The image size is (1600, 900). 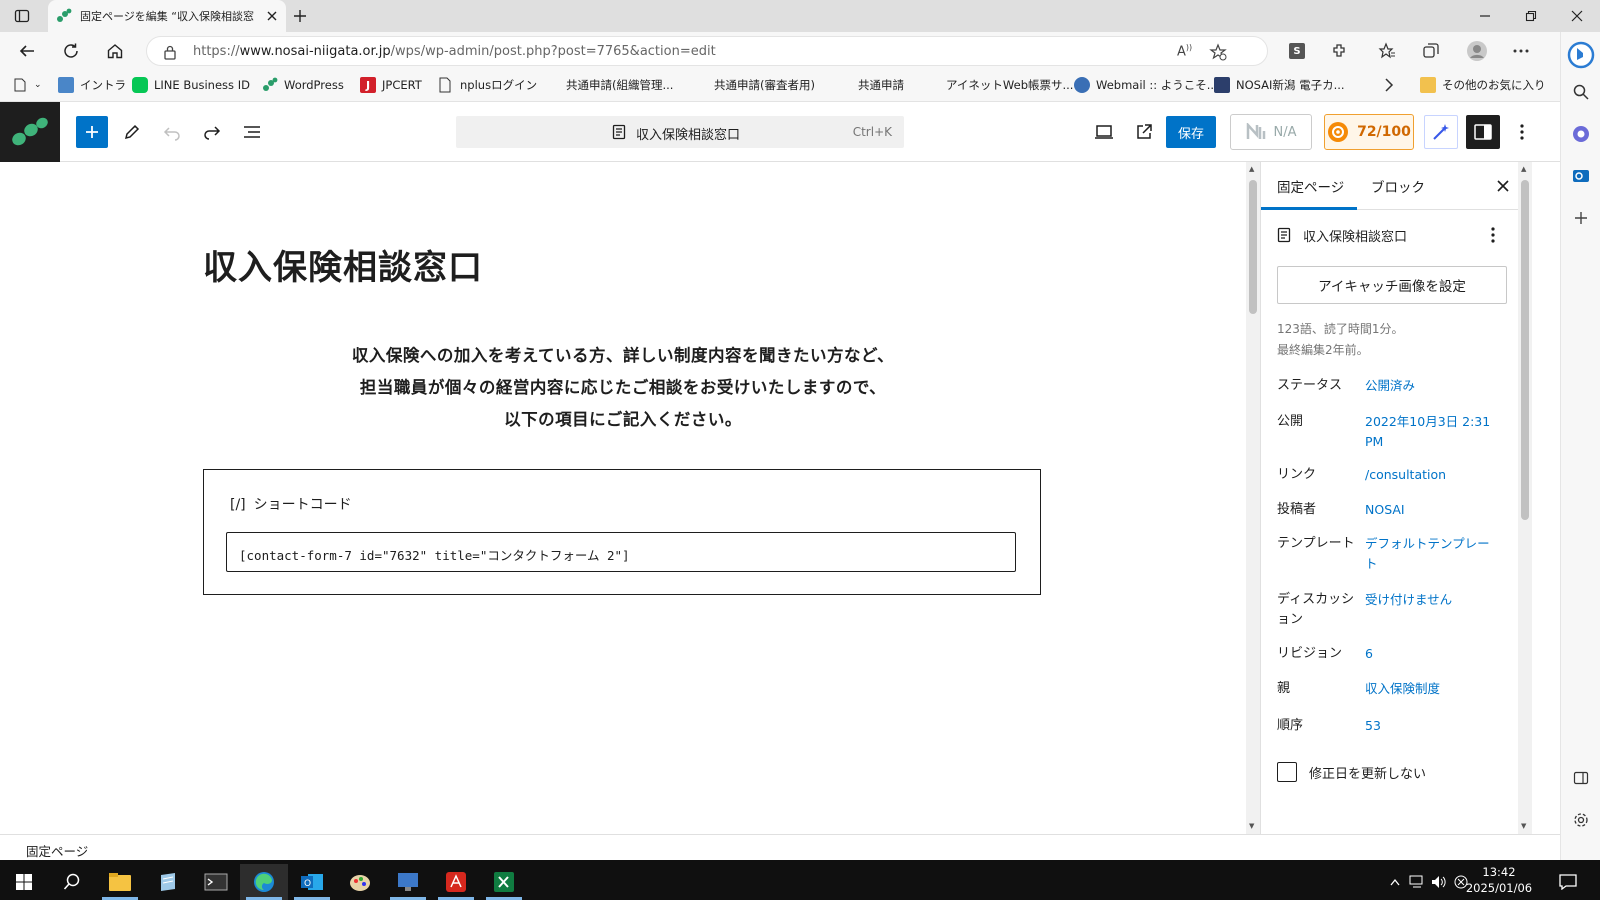 What do you see at coordinates (1577, 16) in the screenshot?
I see `window-close-icon` at bounding box center [1577, 16].